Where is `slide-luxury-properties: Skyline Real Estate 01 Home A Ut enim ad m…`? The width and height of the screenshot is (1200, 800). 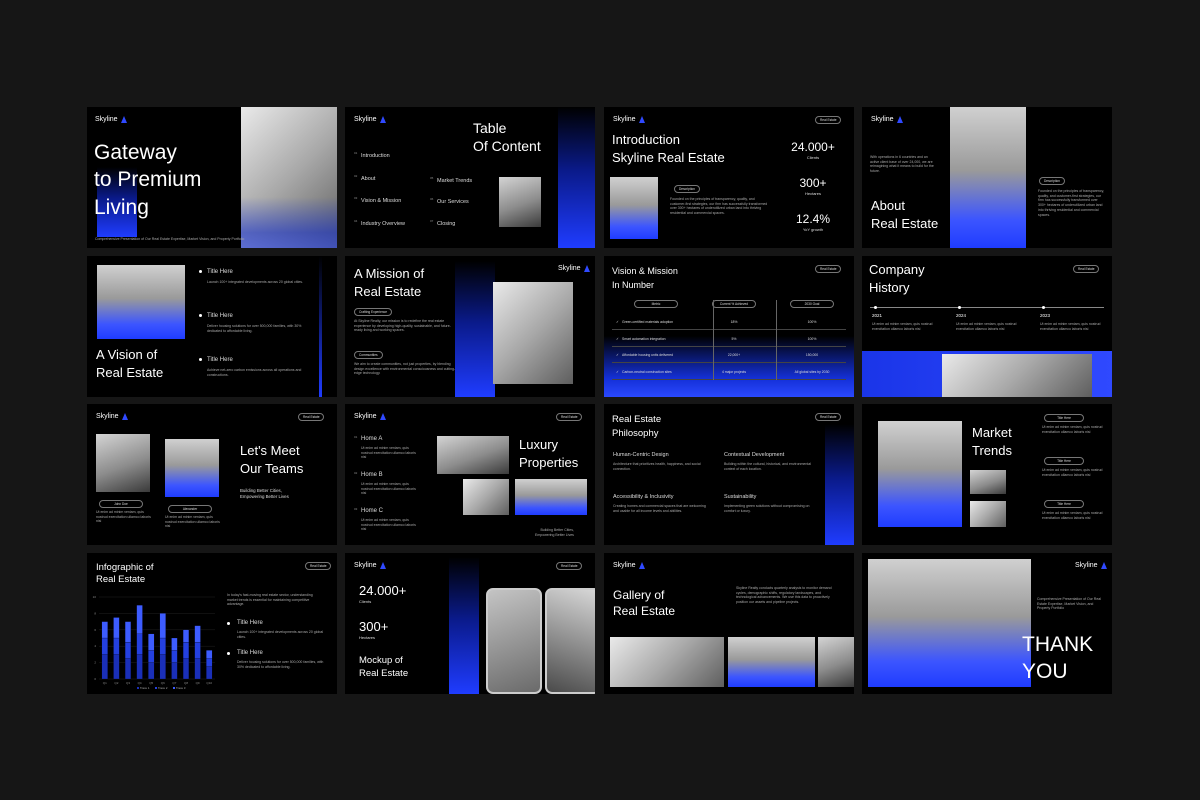 slide-luxury-properties: Skyline Real Estate 01 Home A Ut enim ad m… is located at coordinates (470, 474).